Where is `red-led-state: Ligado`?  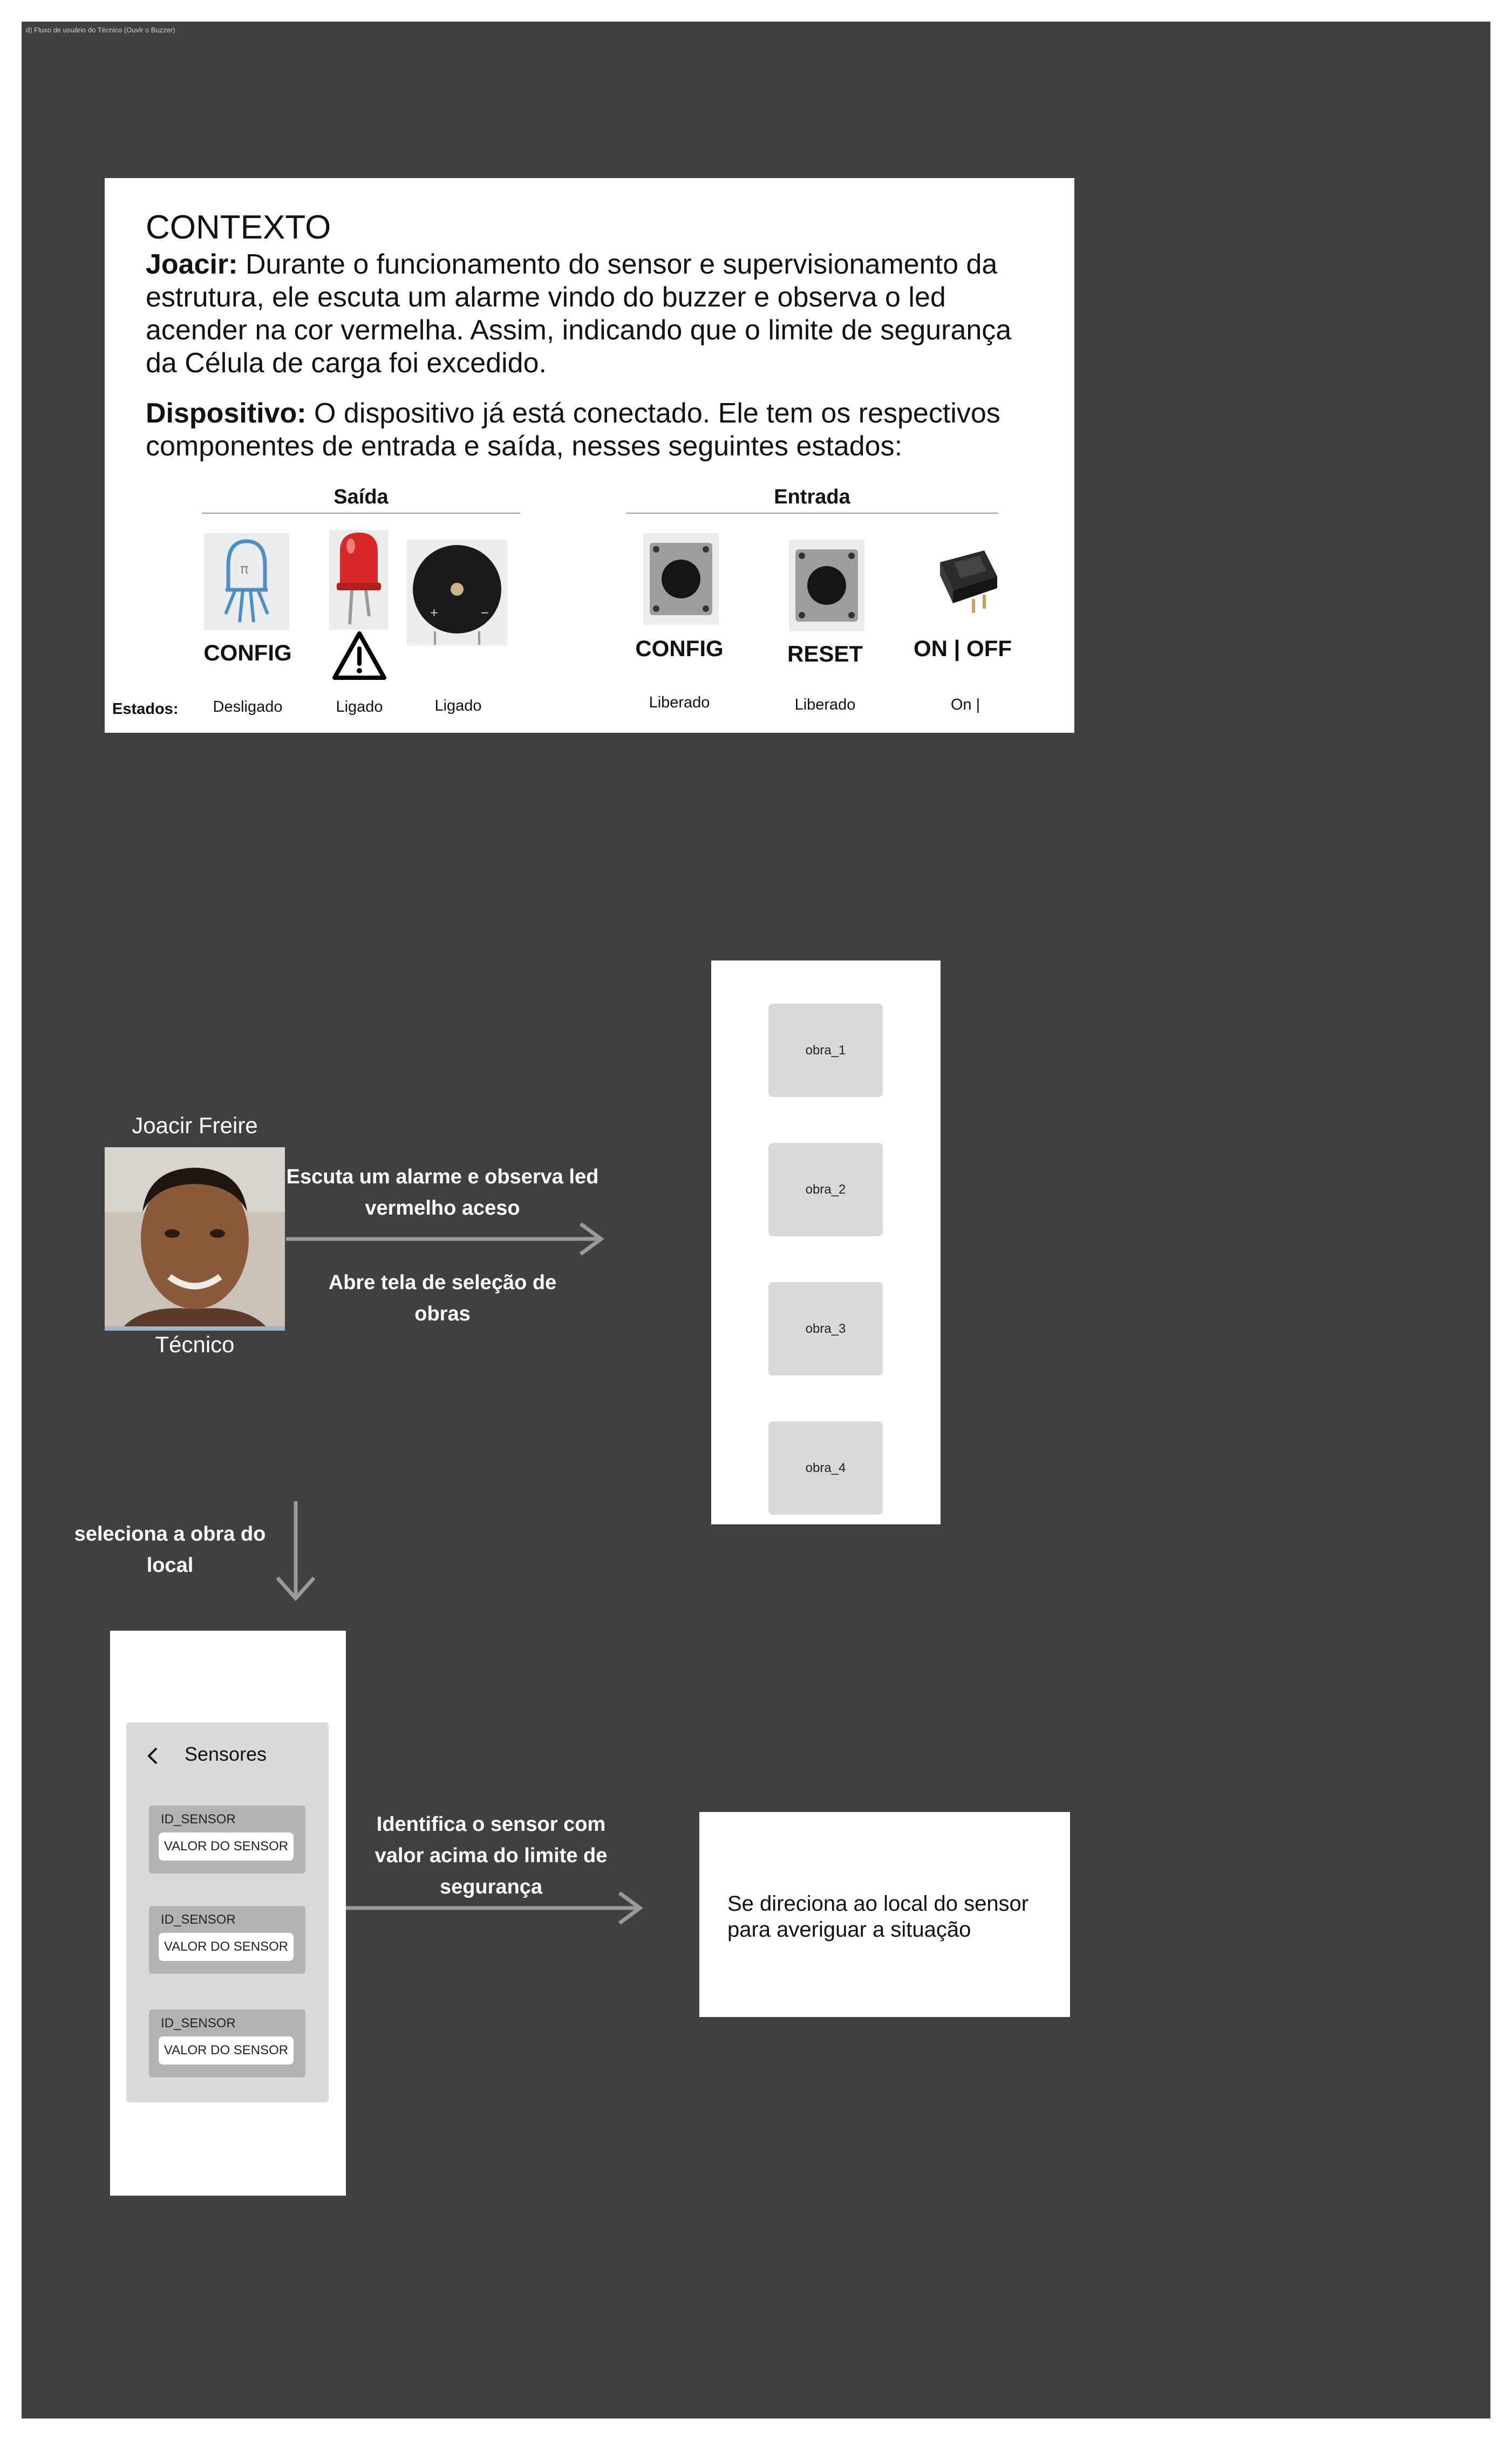 red-led-state: Ligado is located at coordinates (359, 707).